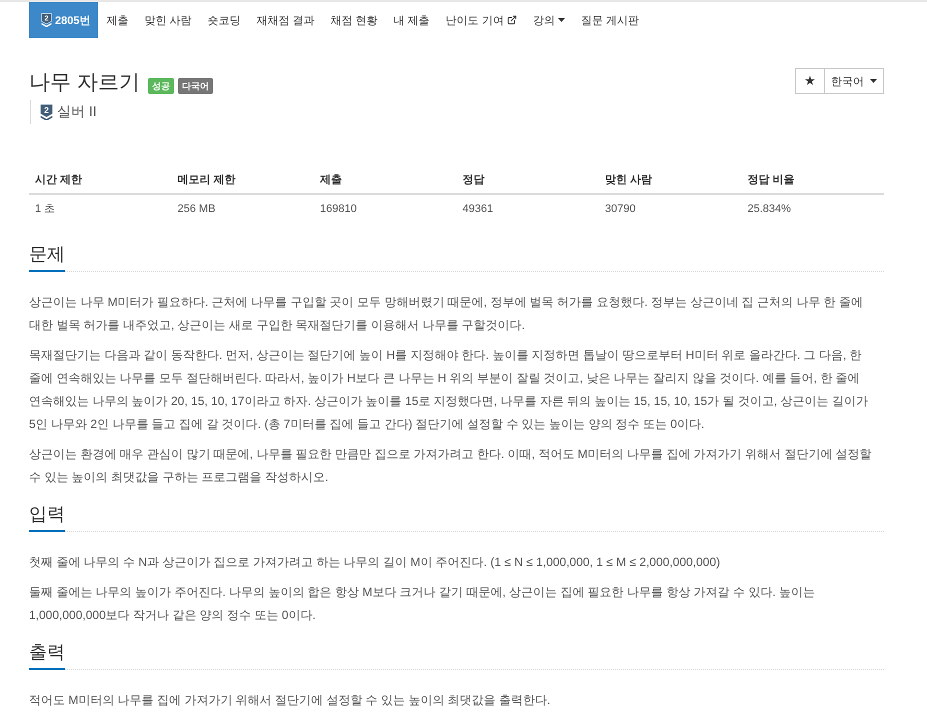 The width and height of the screenshot is (927, 721). Describe the element at coordinates (168, 20) in the screenshot. I see `nav-tab: 맞힌 사람` at that location.